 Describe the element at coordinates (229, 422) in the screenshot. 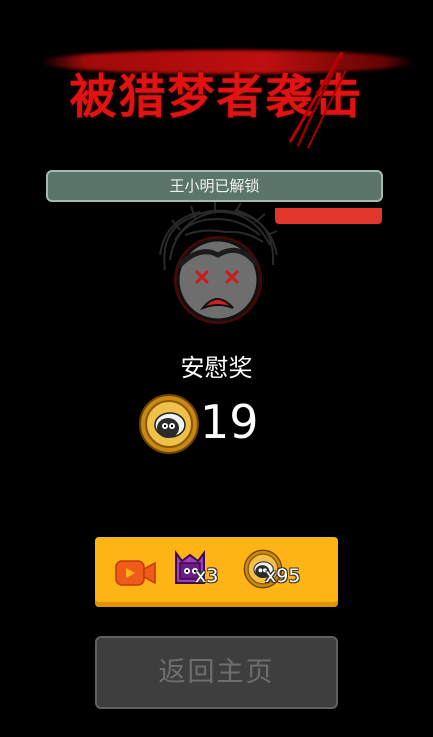

I see `coin-amount: 19` at that location.